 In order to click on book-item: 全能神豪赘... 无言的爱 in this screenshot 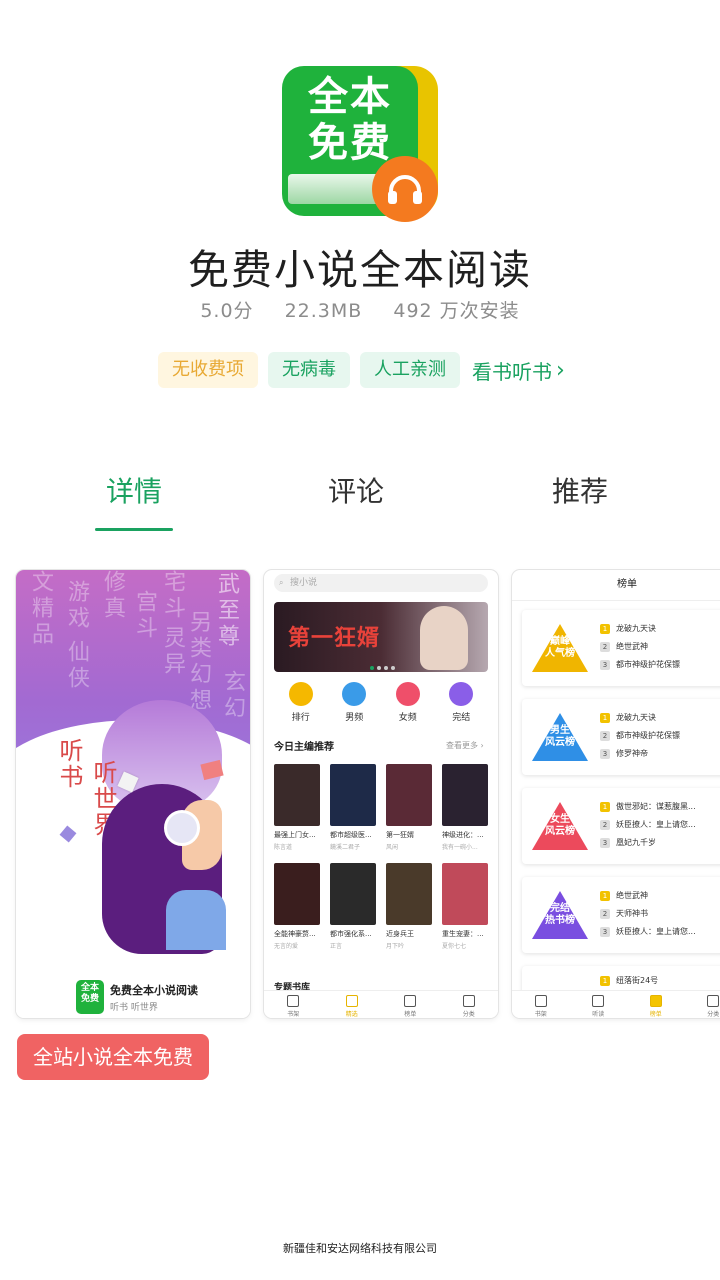, I will do `click(299, 906)`.